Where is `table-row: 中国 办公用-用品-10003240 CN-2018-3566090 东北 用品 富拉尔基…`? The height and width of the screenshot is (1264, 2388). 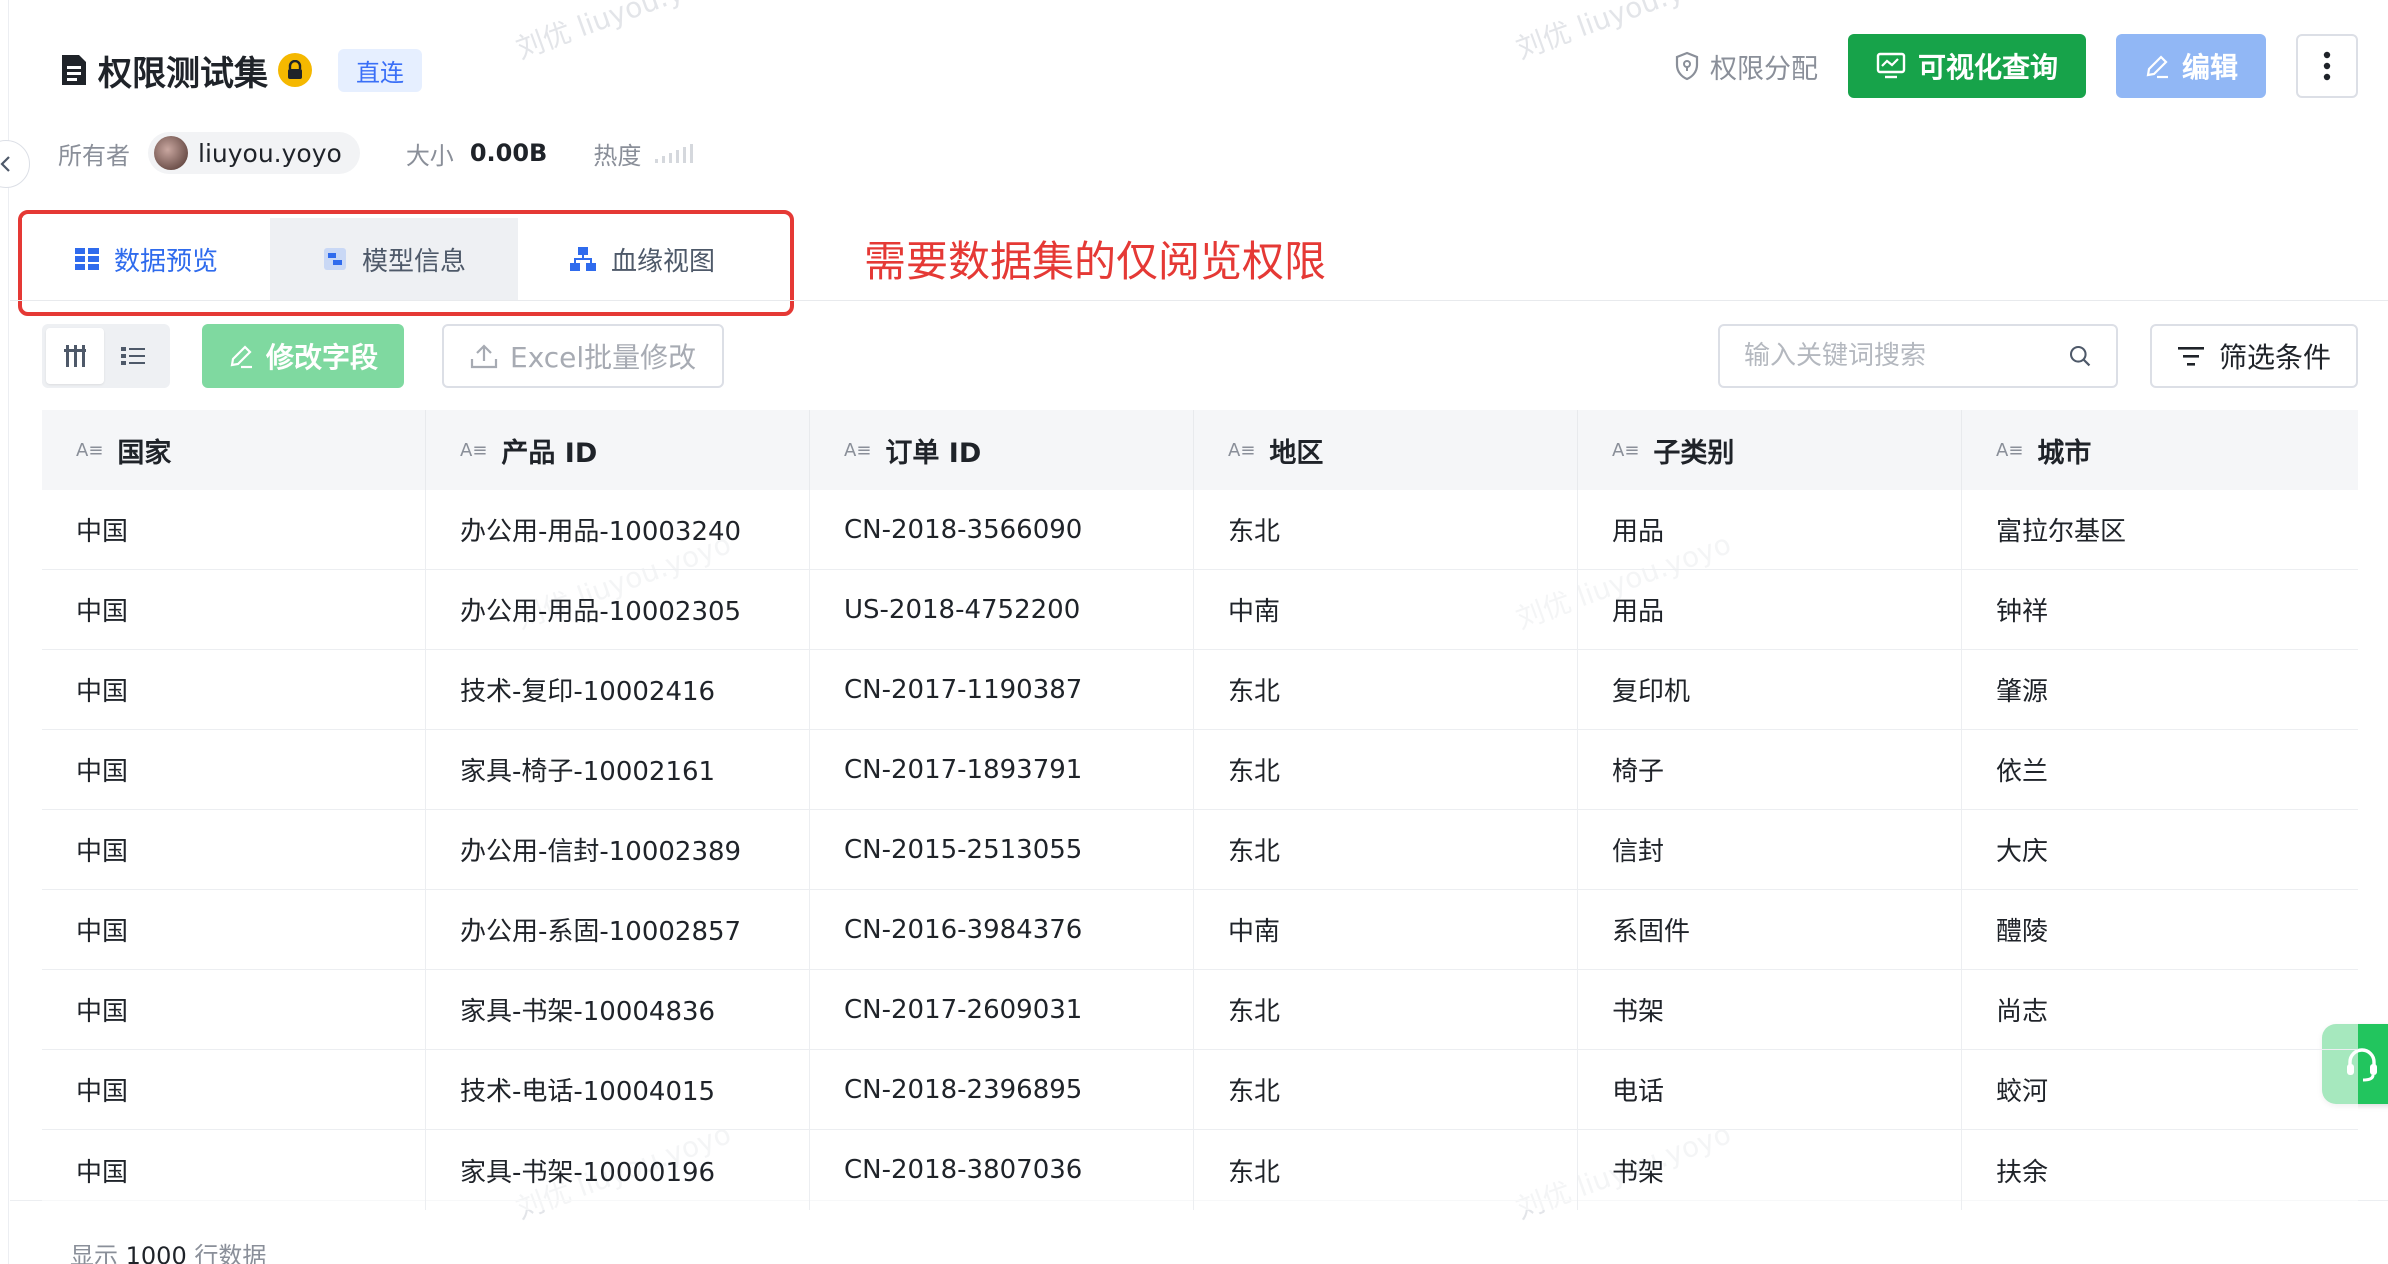
table-row: 中国 办公用-用品-10003240 CN-2018-3566090 东北 用品 富拉尔基… is located at coordinates (1200, 530).